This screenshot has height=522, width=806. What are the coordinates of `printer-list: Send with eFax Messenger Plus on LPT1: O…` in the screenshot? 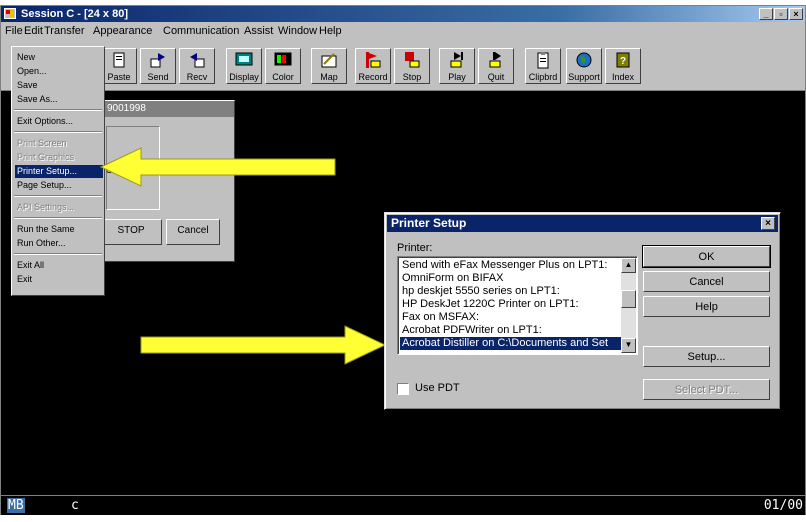 It's located at (517, 305).